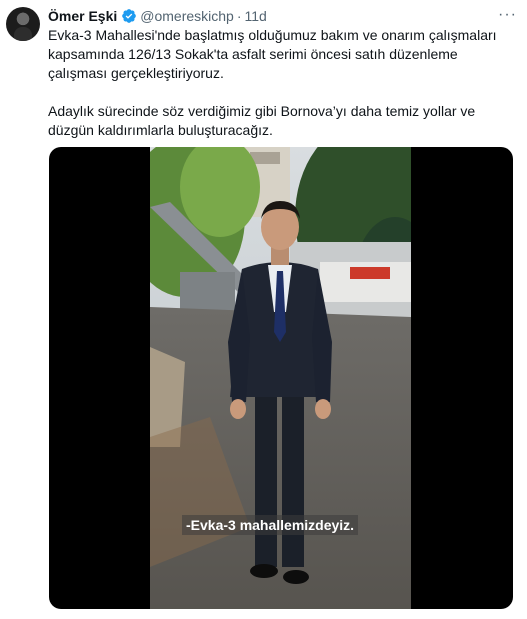 This screenshot has height=619, width=527. Describe the element at coordinates (270, 525) in the screenshot. I see `video-subtitle: -Evka-3 mahallemizdeyiz.` at that location.